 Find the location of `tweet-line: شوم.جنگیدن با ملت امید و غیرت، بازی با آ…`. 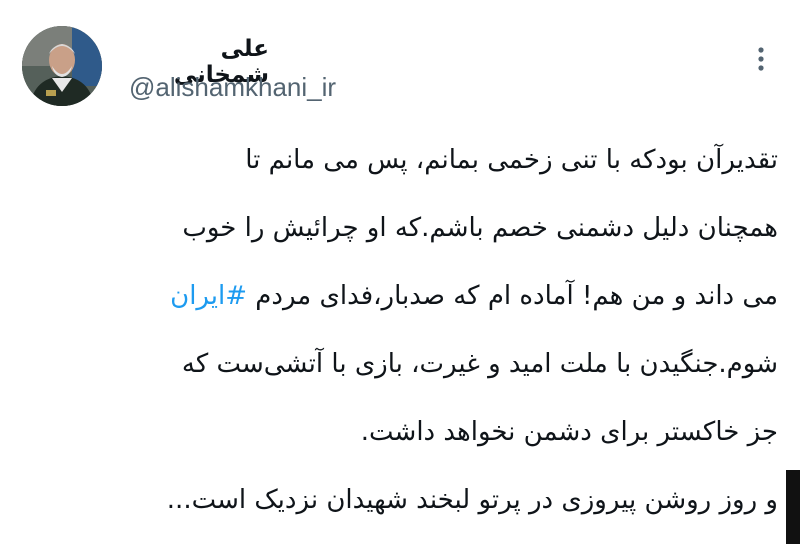

tweet-line: شوم.جنگیدن با ملت امید و غیرت، بازی با آ… is located at coordinates (479, 364).